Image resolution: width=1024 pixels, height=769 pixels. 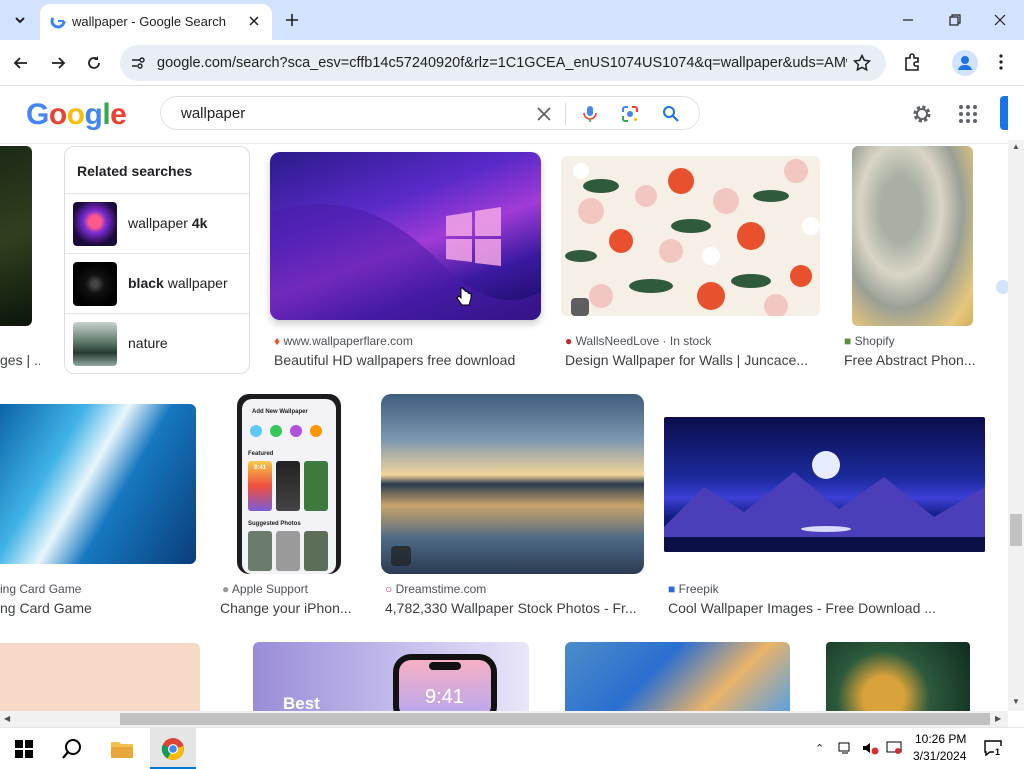 I want to click on search-input: wallpaper, so click(x=213, y=113).